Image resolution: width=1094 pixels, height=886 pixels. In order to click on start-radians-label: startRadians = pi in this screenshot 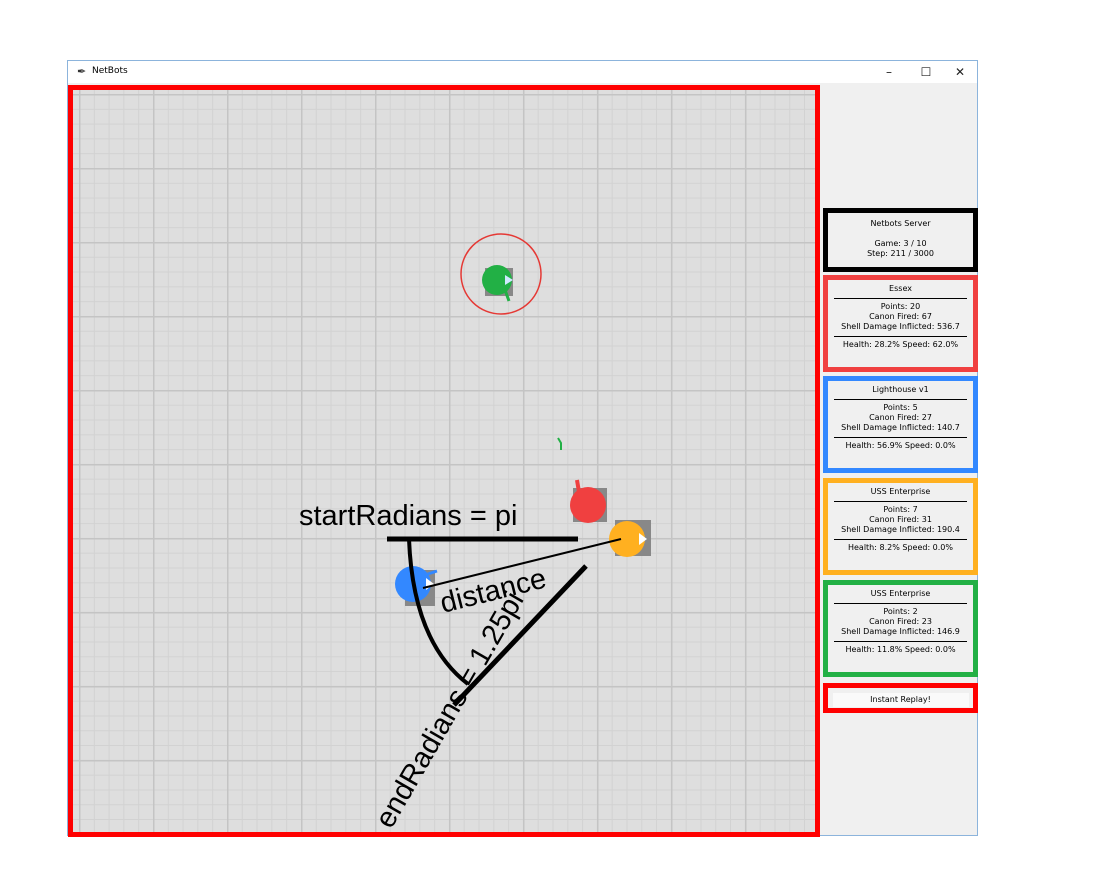, I will do `click(408, 516)`.